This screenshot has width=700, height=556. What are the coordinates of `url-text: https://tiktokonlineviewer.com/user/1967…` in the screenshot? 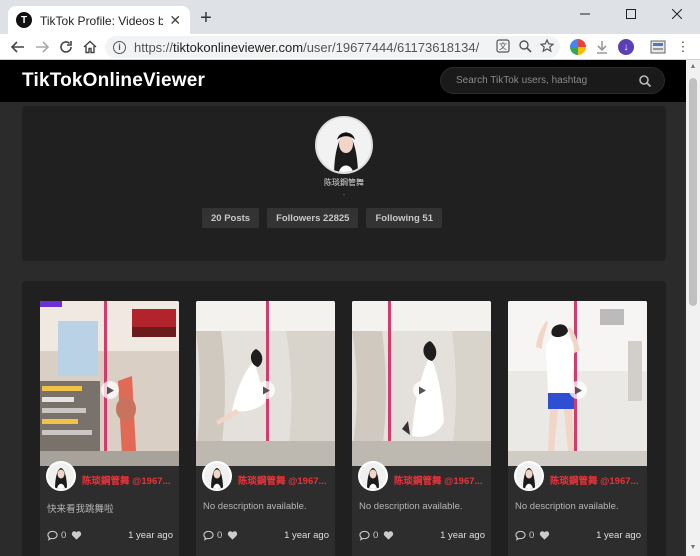 It's located at (307, 47).